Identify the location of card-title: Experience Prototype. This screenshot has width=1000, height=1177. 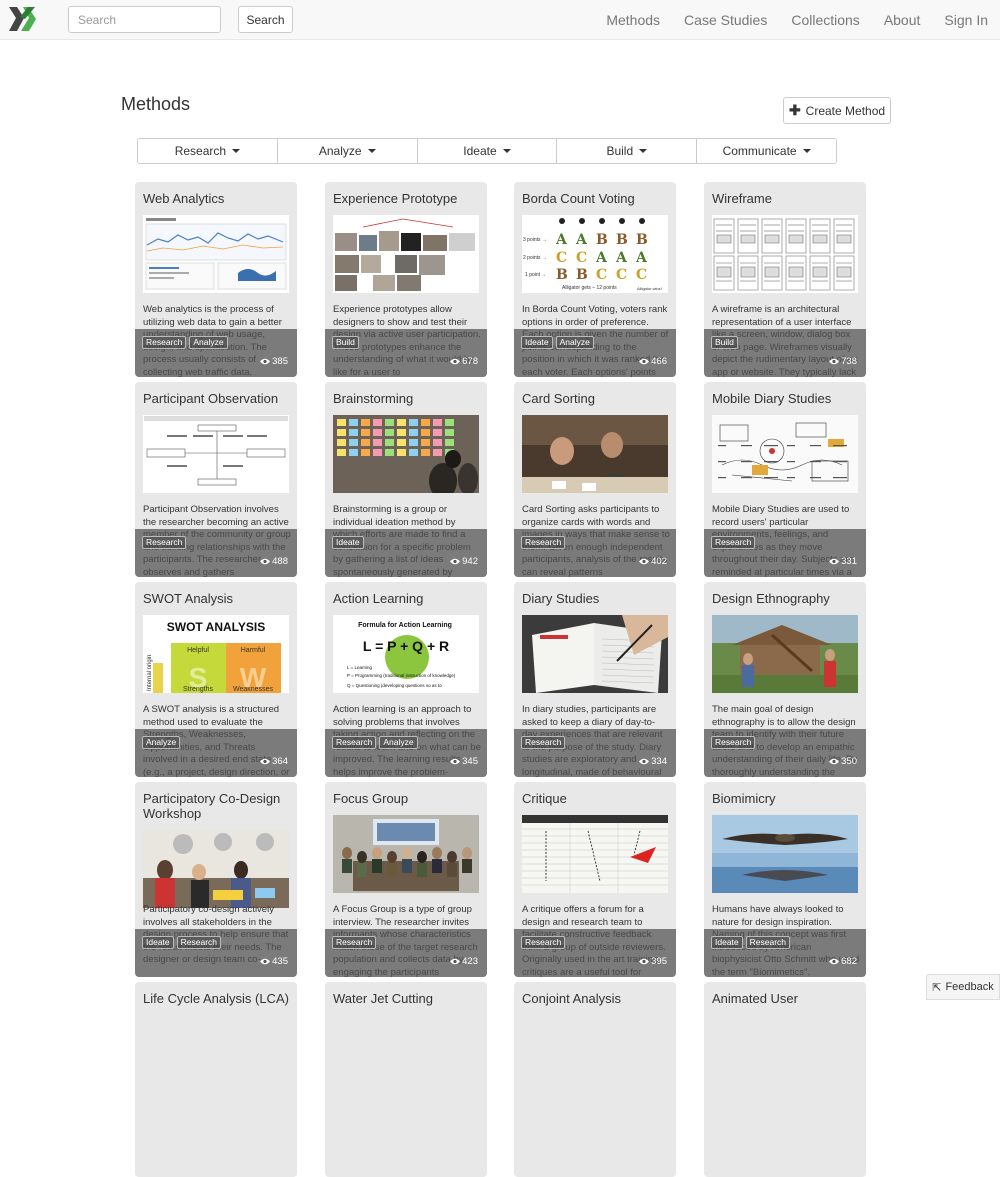
(407, 198).